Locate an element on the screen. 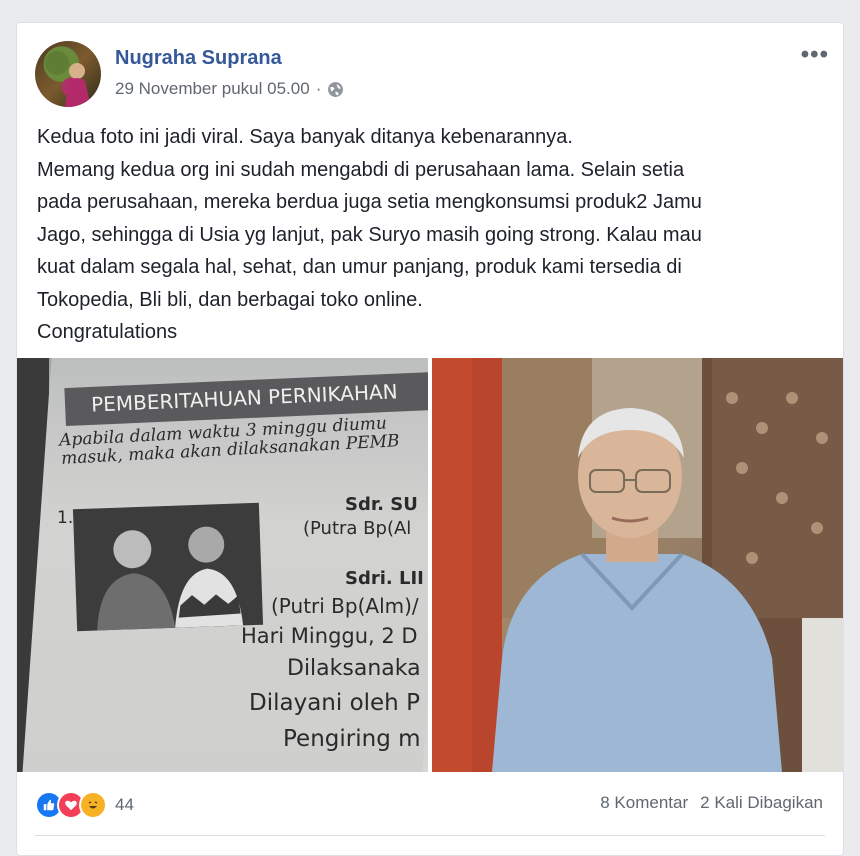  haha-reaction-icon is located at coordinates (93, 805).